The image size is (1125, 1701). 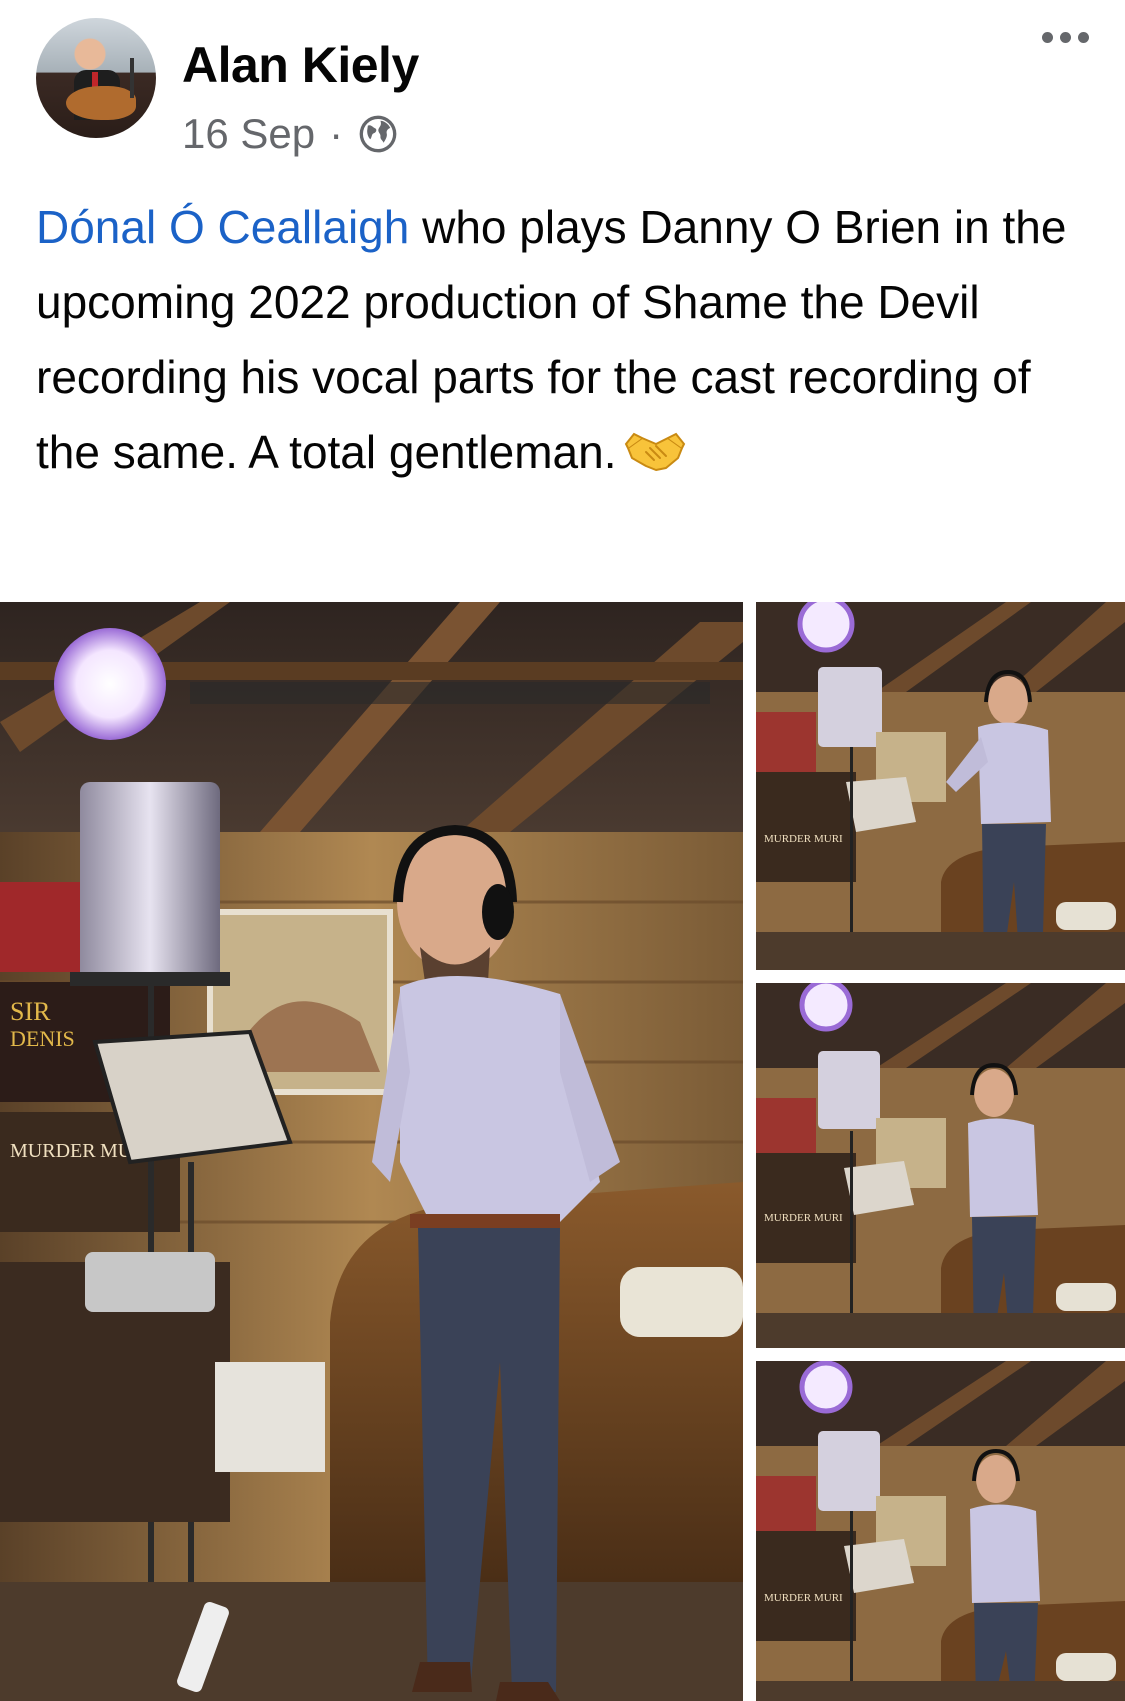 I want to click on globe-icon, so click(x=378, y=134).